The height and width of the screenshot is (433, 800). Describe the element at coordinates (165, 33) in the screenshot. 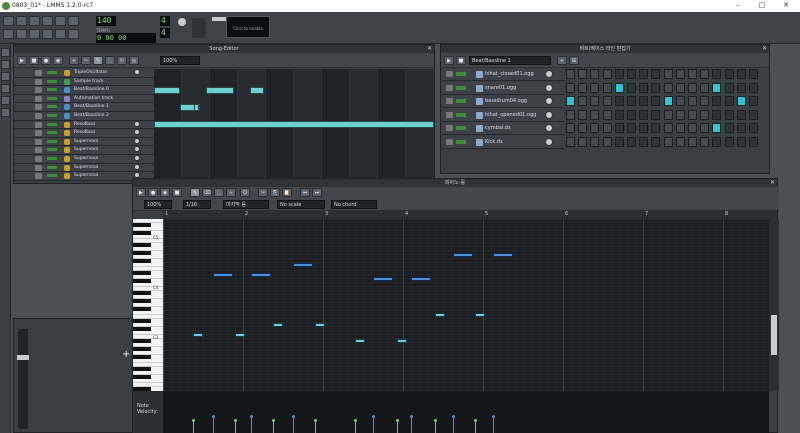

I see `timesig-bottom: 4` at that location.